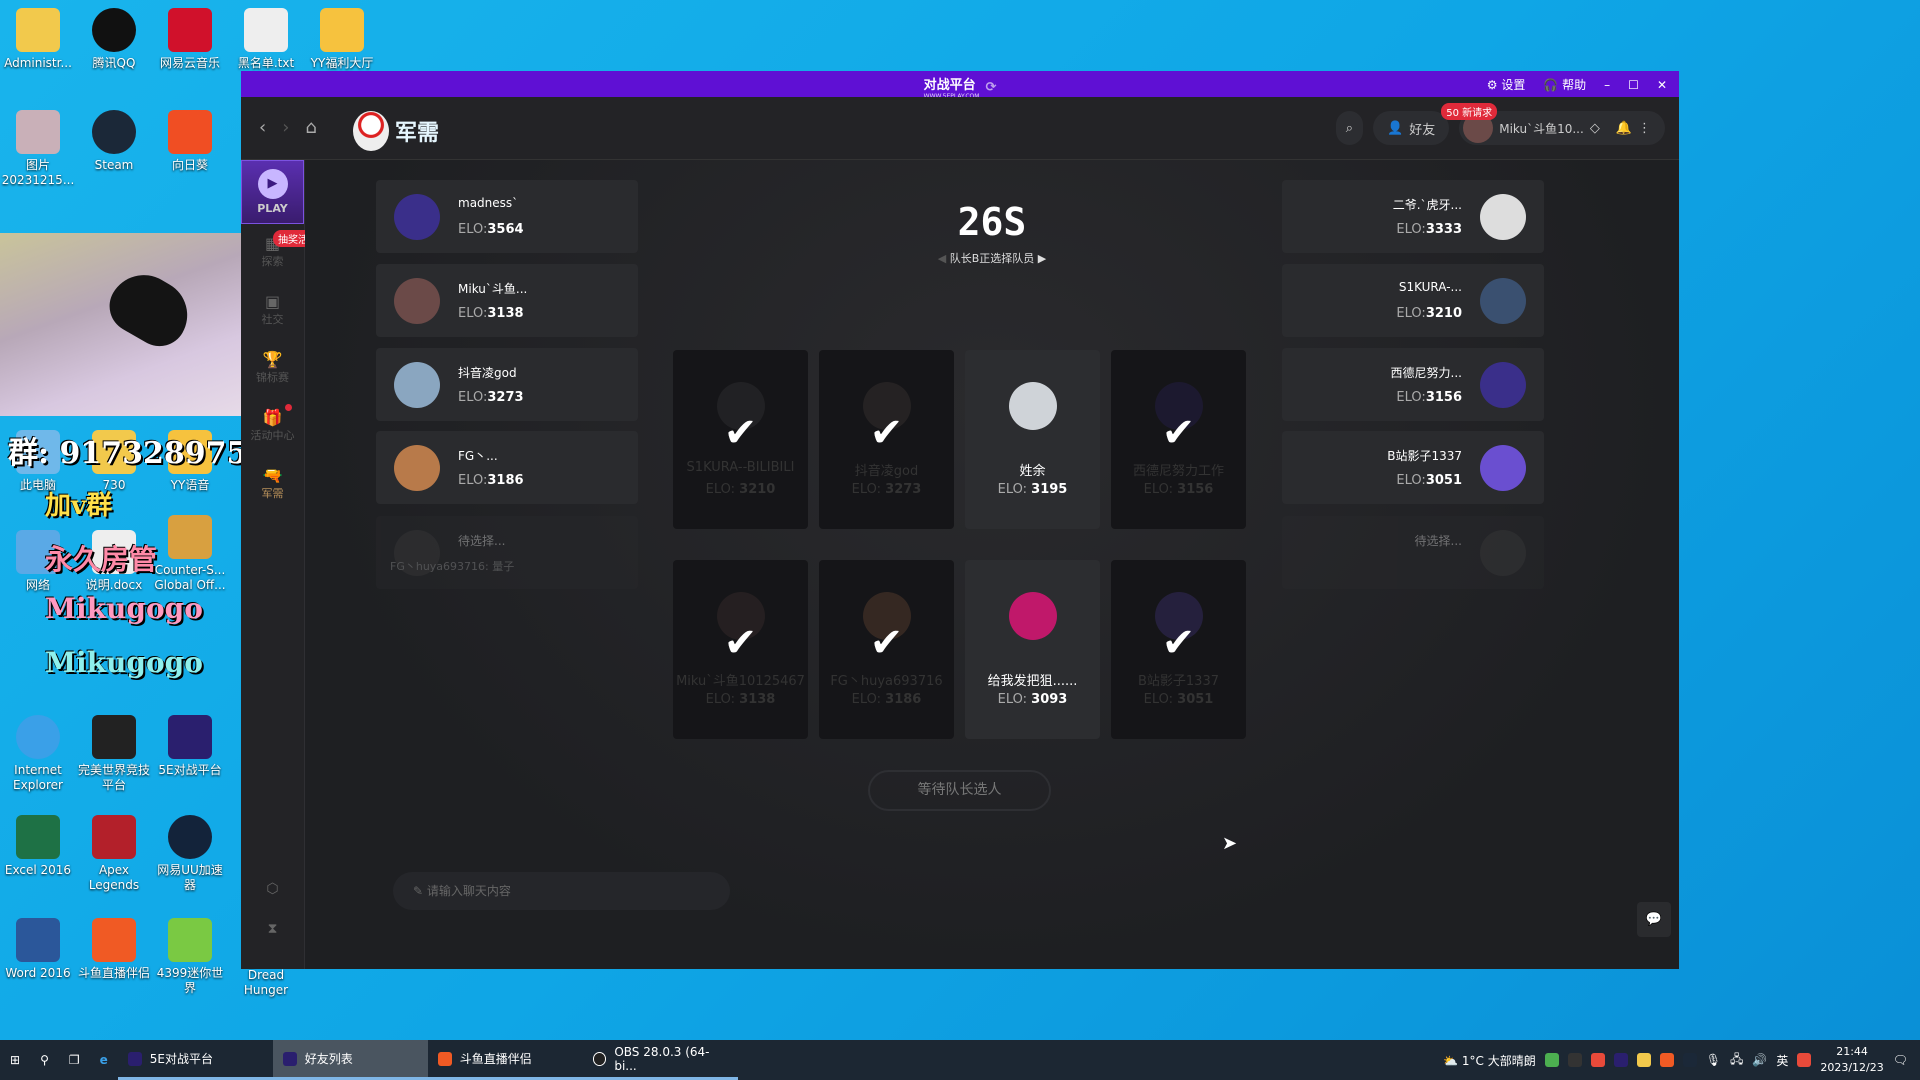 The width and height of the screenshot is (1920, 1080). I want to click on sidebar-item-events: 🎁 活动中心, so click(272, 427).